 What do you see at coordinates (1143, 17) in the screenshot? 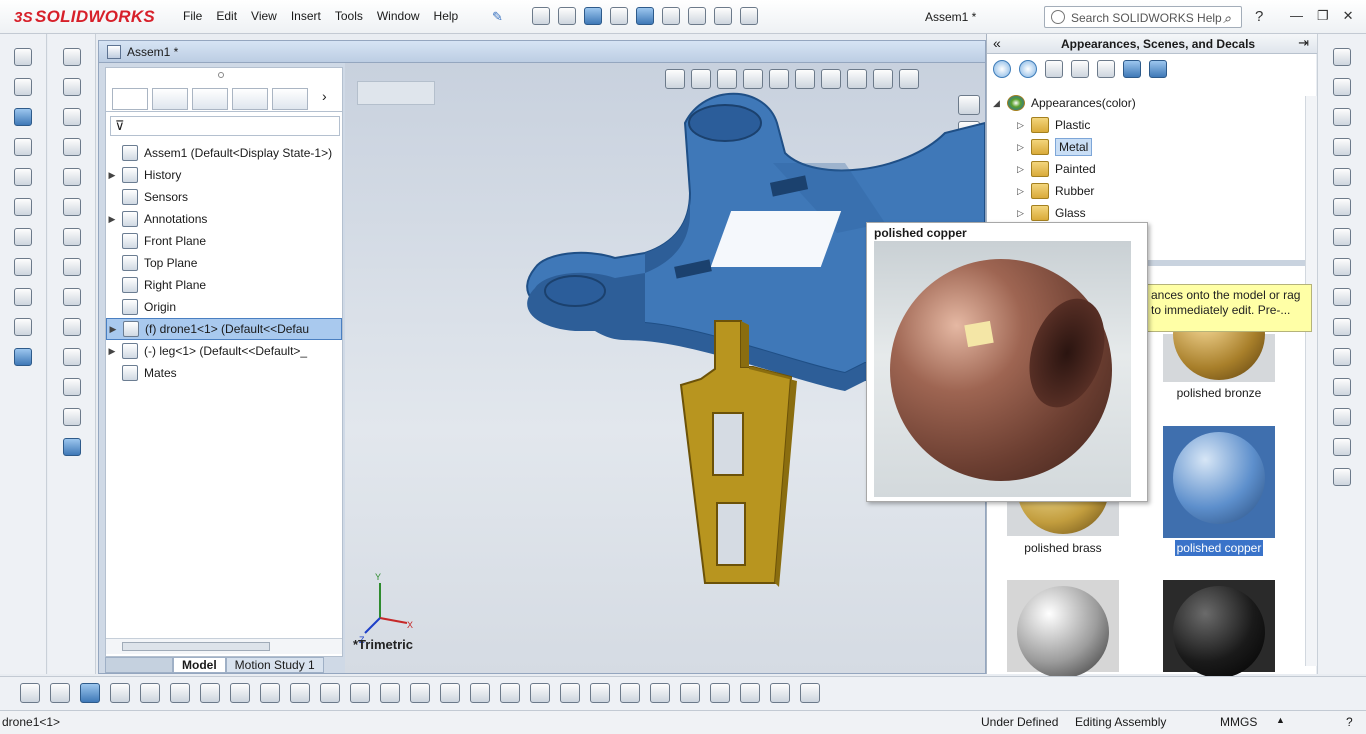
I see `search-help-field: Search SOLIDWORKS Help ⌕` at bounding box center [1143, 17].